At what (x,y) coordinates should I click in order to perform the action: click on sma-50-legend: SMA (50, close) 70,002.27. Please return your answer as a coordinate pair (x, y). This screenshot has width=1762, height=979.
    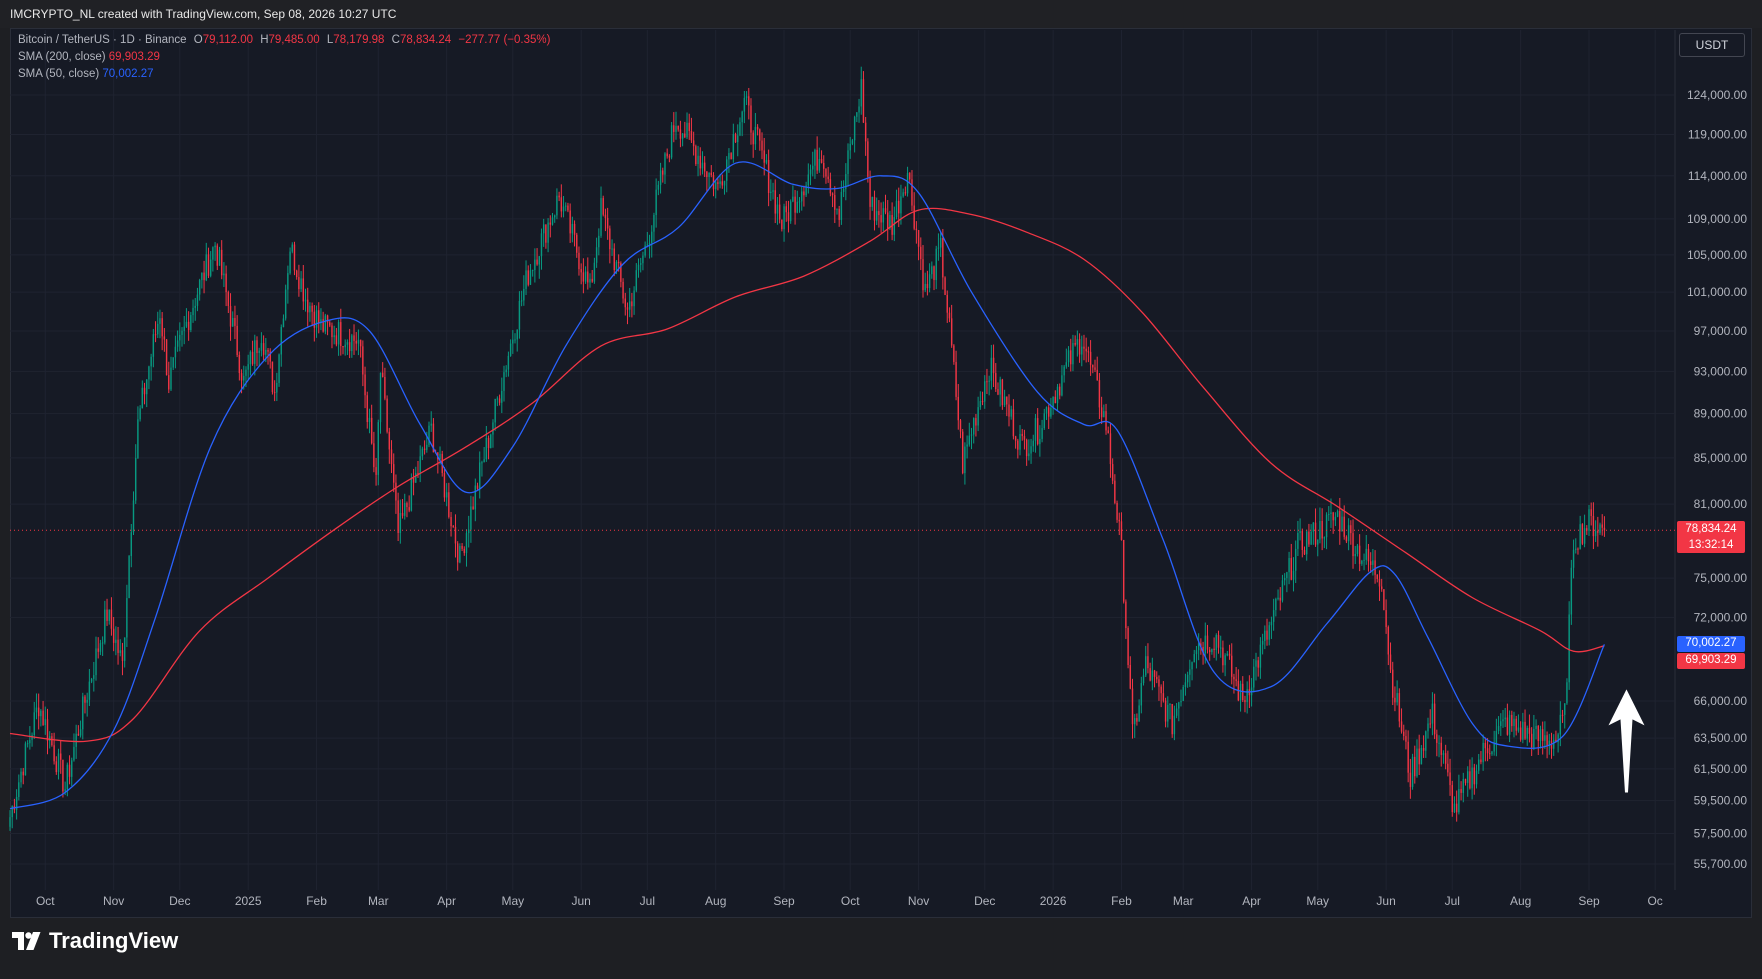
    Looking at the image, I should click on (86, 74).